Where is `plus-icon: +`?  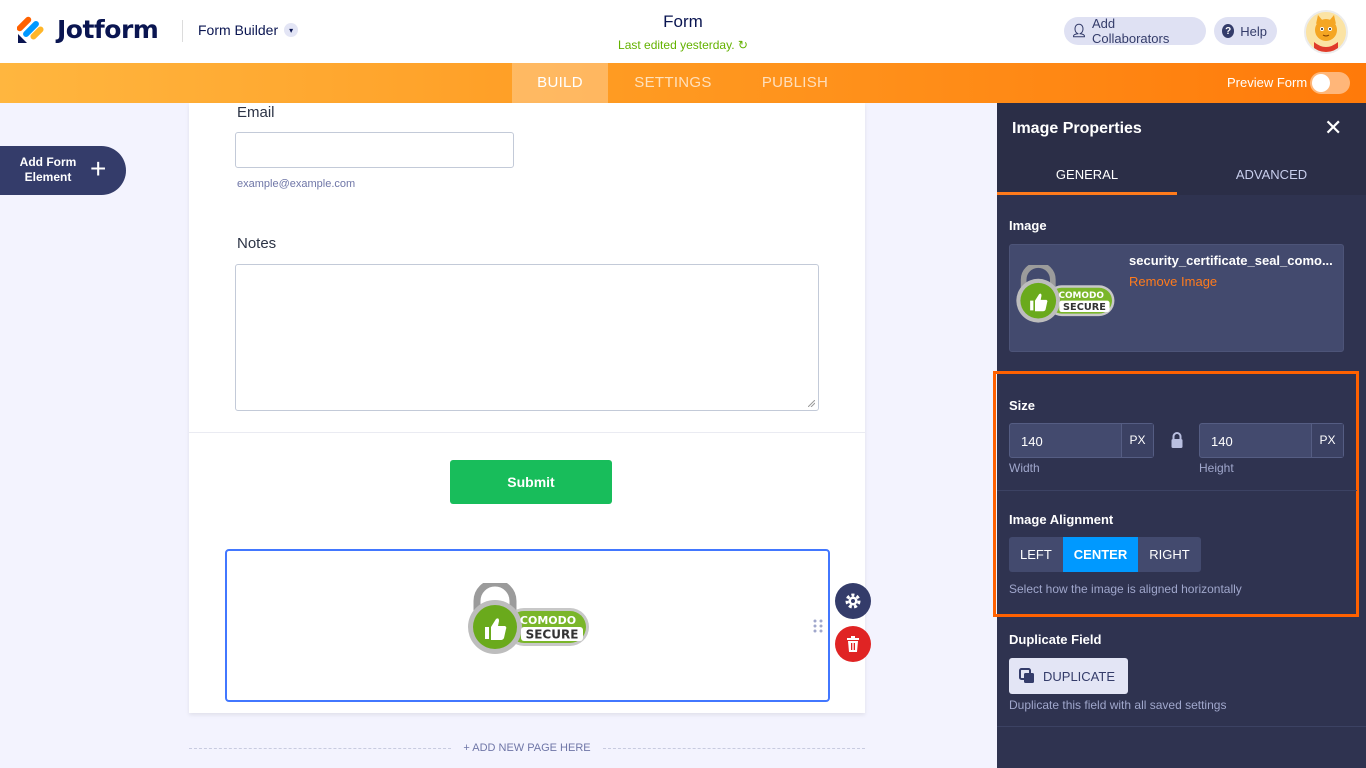
plus-icon: + is located at coordinates (98, 168).